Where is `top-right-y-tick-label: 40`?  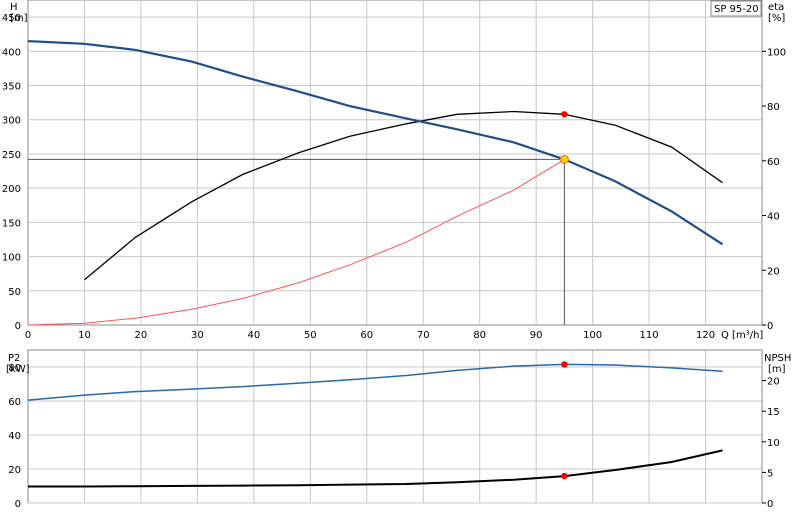 top-right-y-tick-label: 40 is located at coordinates (773, 217).